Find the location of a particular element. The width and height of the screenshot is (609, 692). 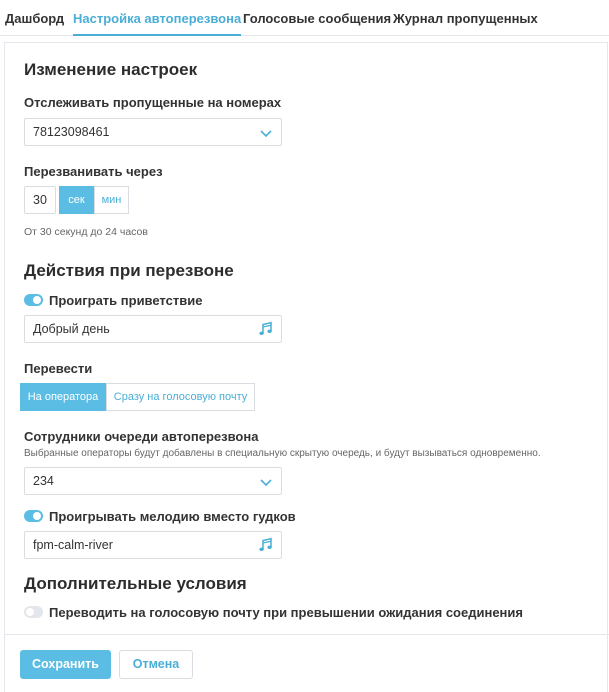

save-button: Сохранить is located at coordinates (65, 664).